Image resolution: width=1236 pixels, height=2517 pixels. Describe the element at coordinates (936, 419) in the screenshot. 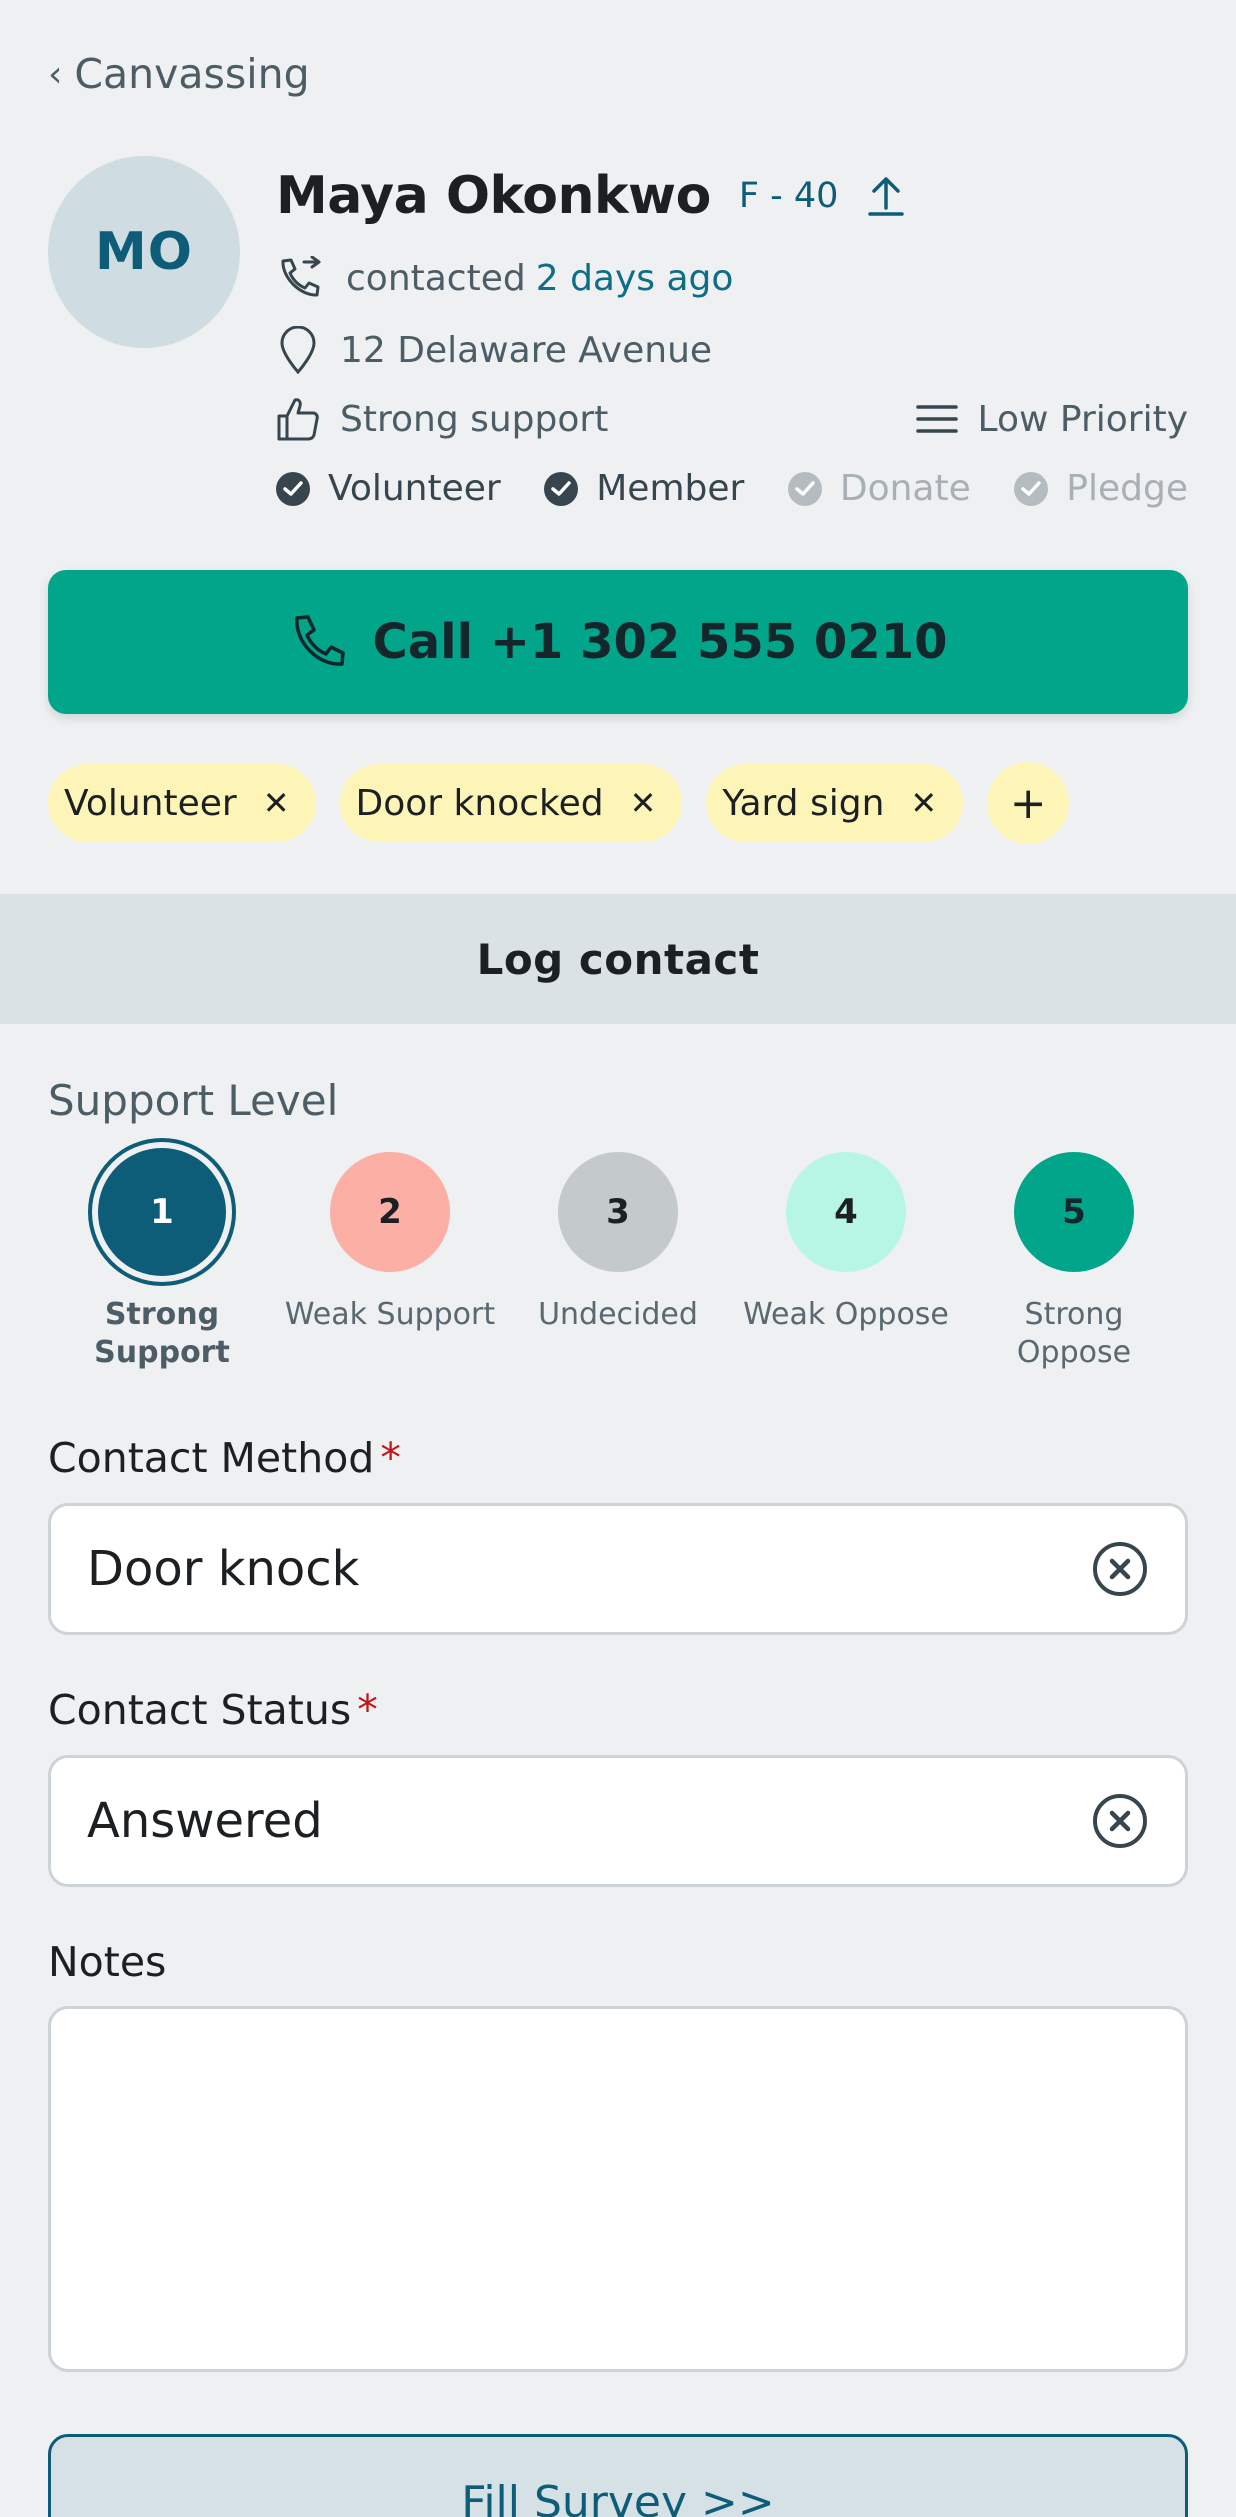

I see `menu-lines-icon` at that location.